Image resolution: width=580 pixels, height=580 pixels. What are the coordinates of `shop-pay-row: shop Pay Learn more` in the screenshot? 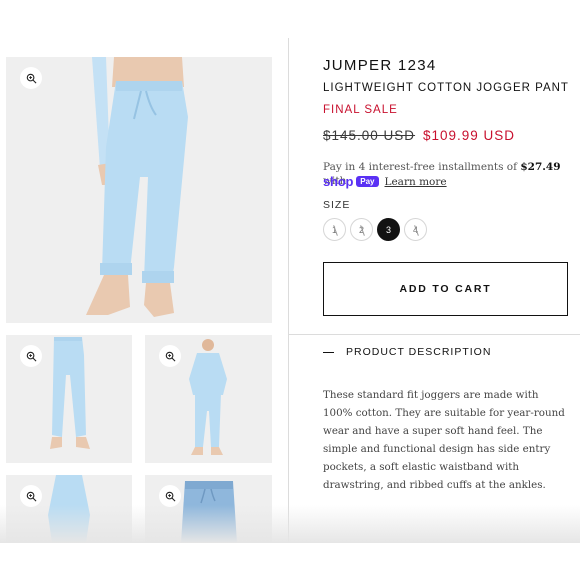 It's located at (385, 181).